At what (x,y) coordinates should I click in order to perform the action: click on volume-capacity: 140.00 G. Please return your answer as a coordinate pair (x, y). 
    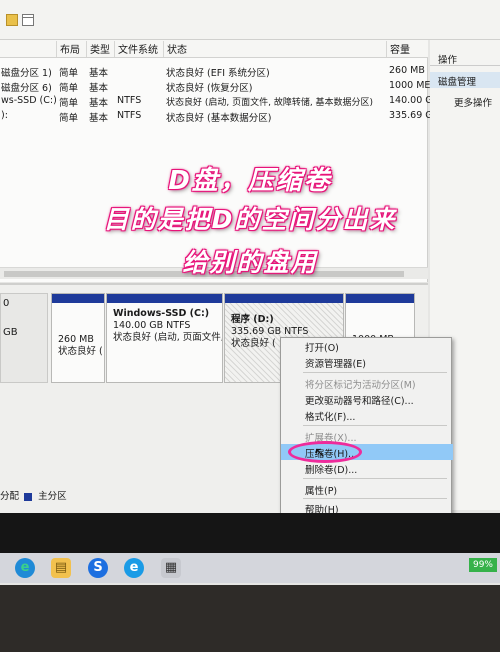
    Looking at the image, I should click on (411, 100).